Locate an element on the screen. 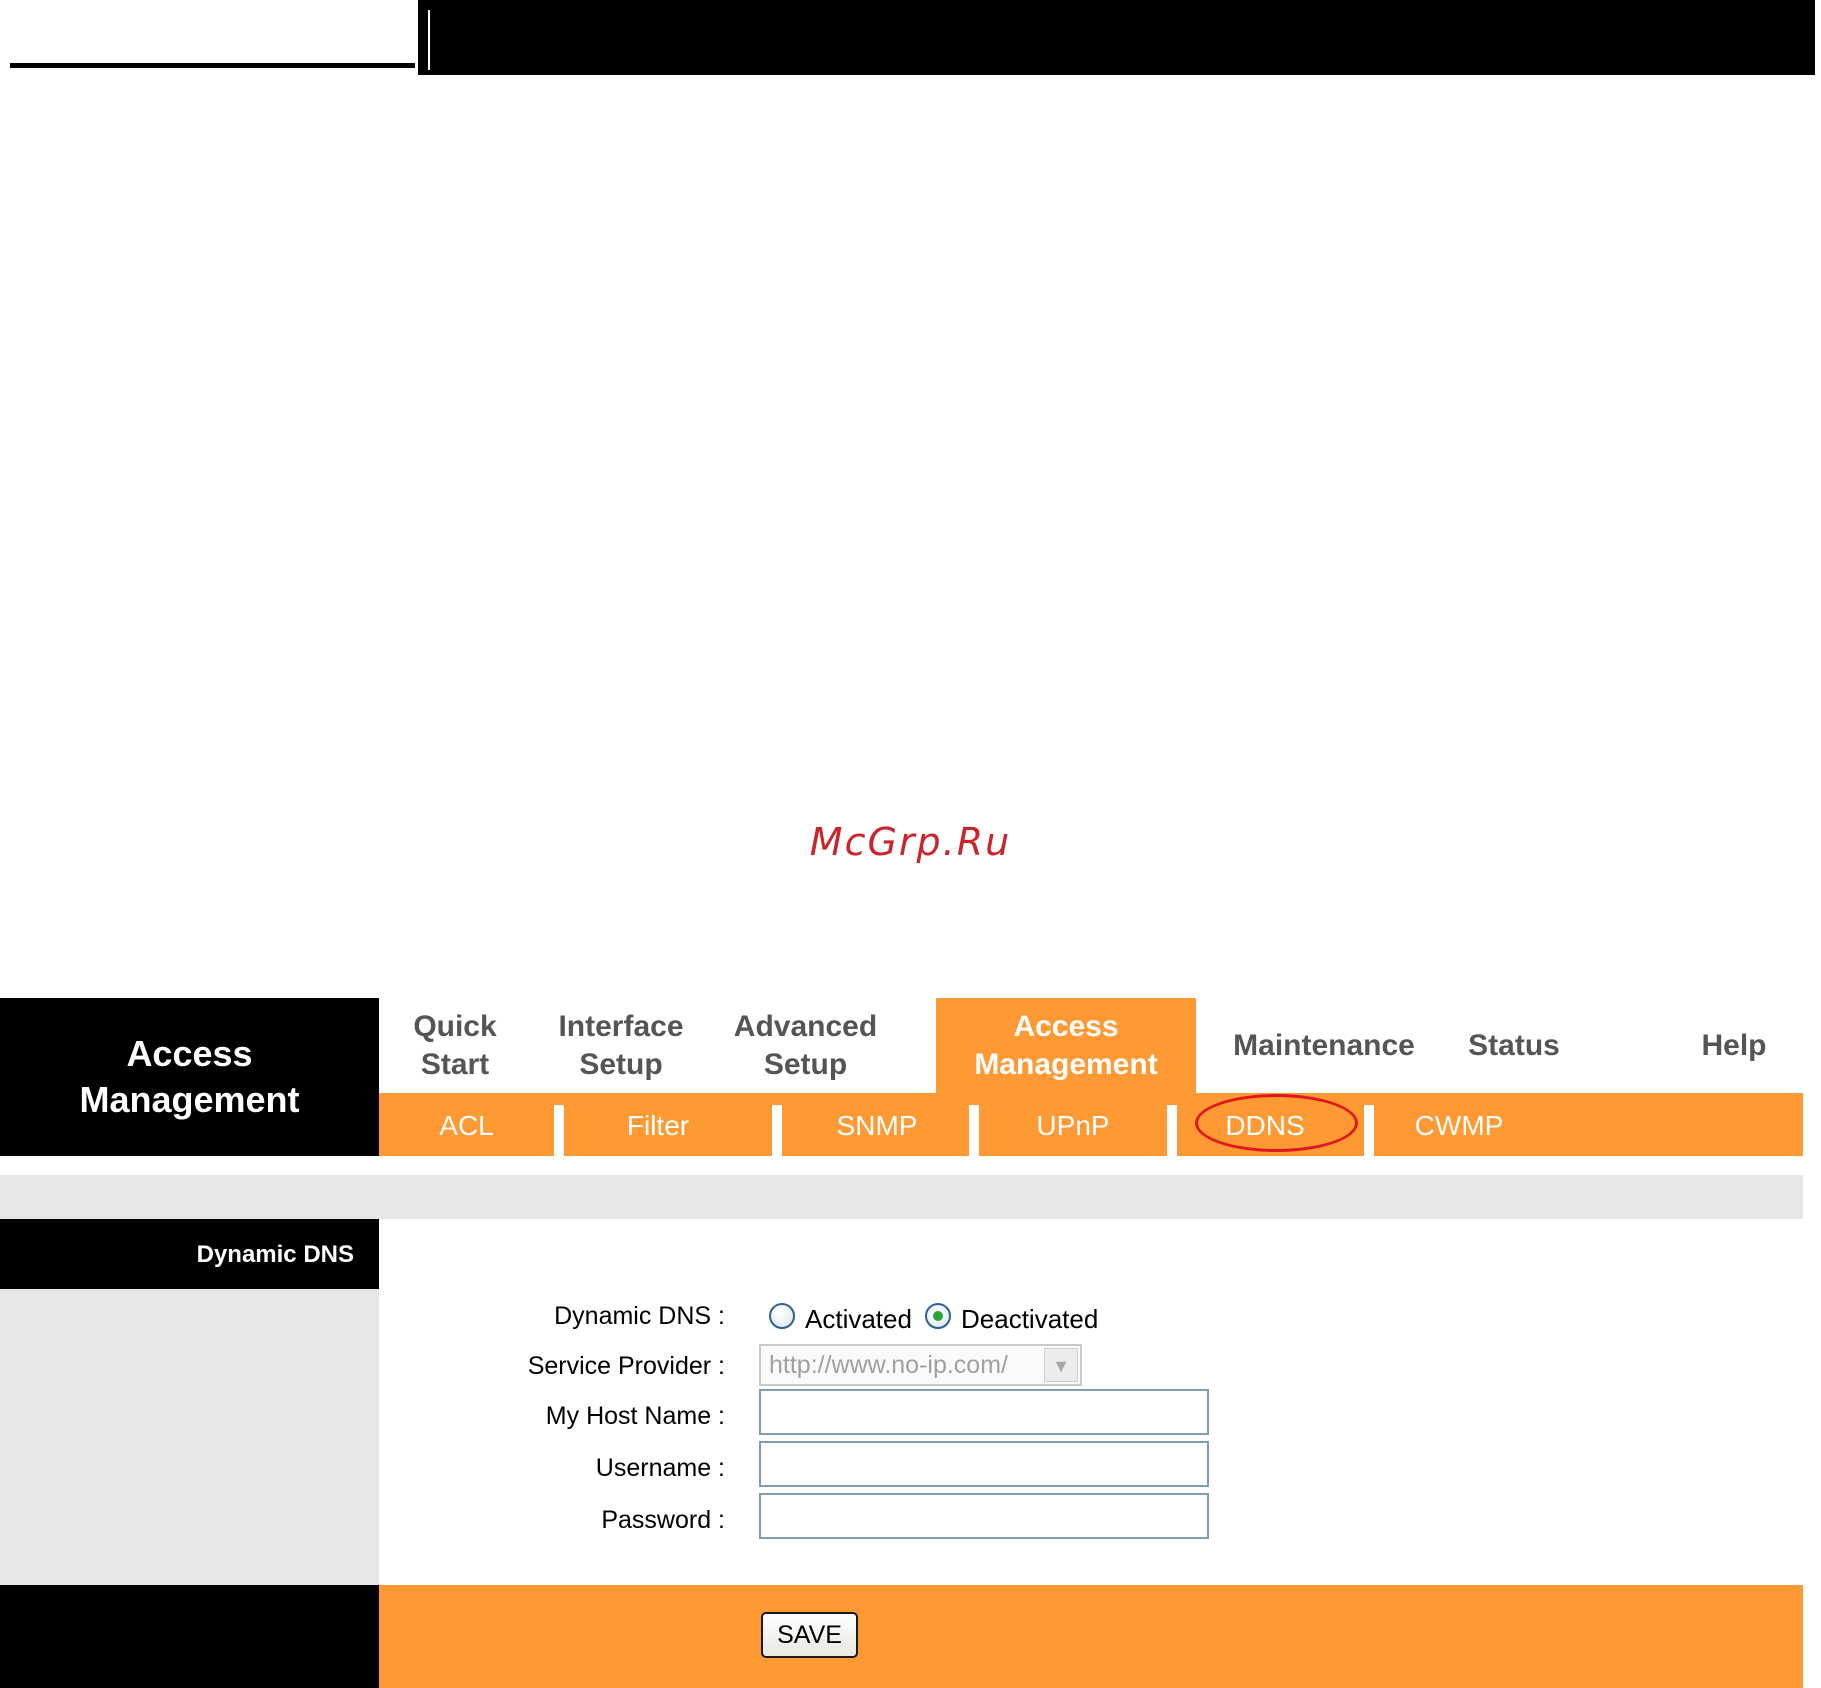  menu-quick-start-line-1: Quick is located at coordinates (455, 1026).